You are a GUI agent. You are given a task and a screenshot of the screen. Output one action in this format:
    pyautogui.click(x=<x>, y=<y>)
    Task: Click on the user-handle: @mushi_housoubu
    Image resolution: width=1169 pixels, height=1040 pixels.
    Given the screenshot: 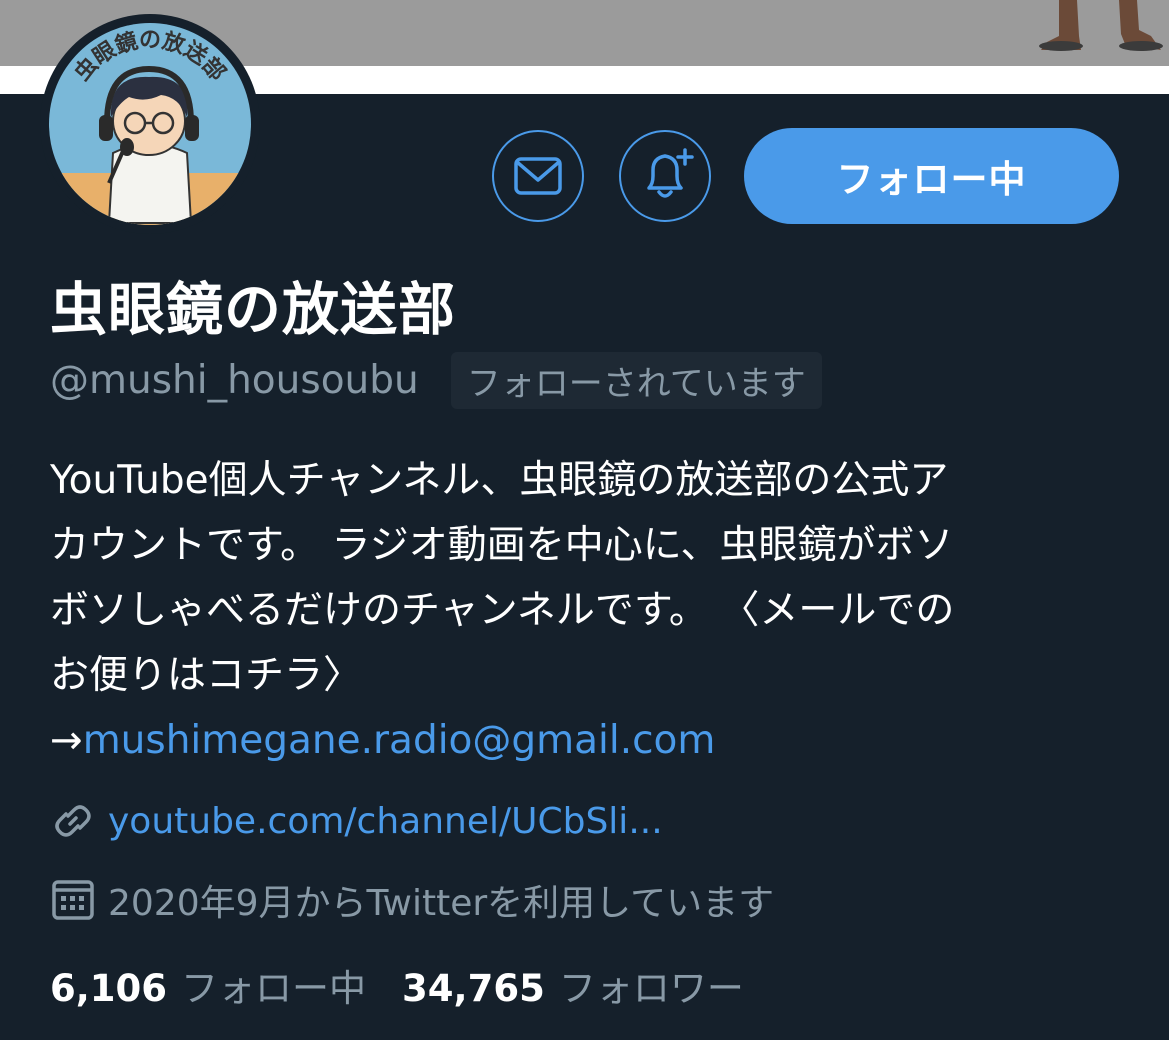 What is the action you would take?
    pyautogui.click(x=234, y=380)
    